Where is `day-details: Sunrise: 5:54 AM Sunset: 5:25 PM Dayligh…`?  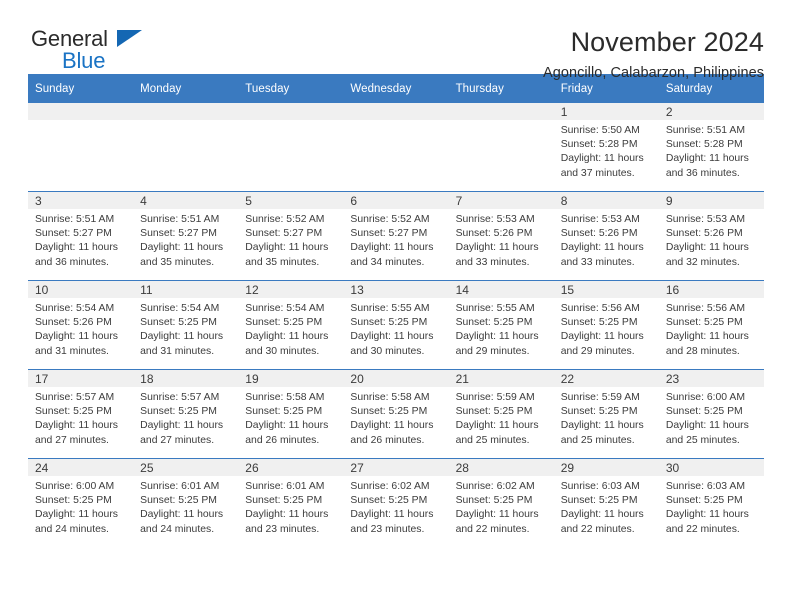 day-details: Sunrise: 5:54 AM Sunset: 5:25 PM Dayligh… is located at coordinates (185, 328).